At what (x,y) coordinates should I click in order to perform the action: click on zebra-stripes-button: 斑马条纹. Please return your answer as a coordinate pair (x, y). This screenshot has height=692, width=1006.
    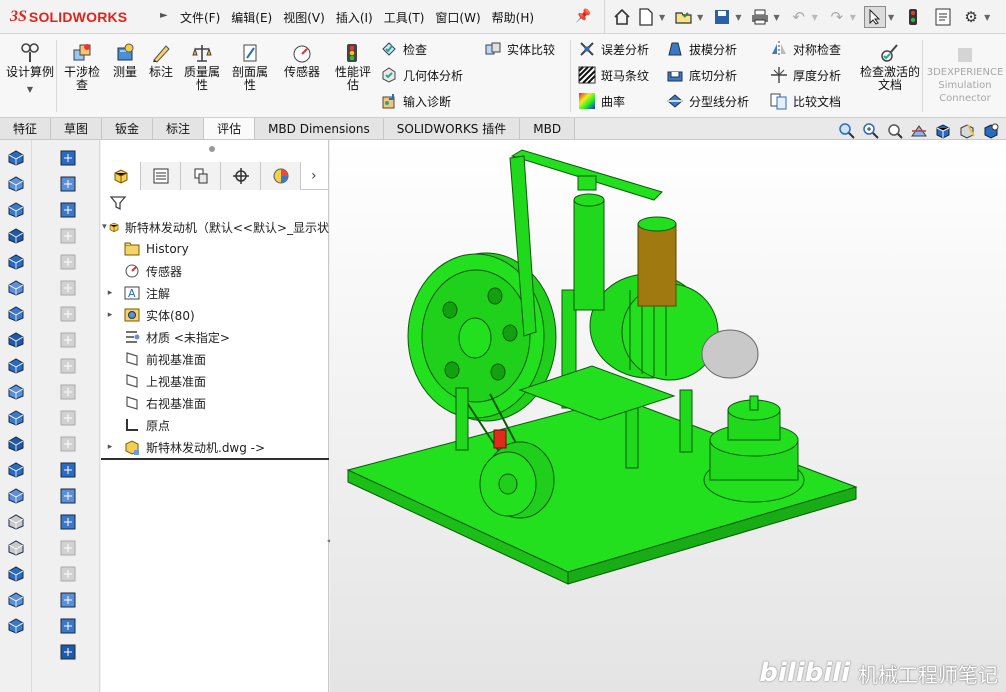
    Looking at the image, I should click on (613, 75).